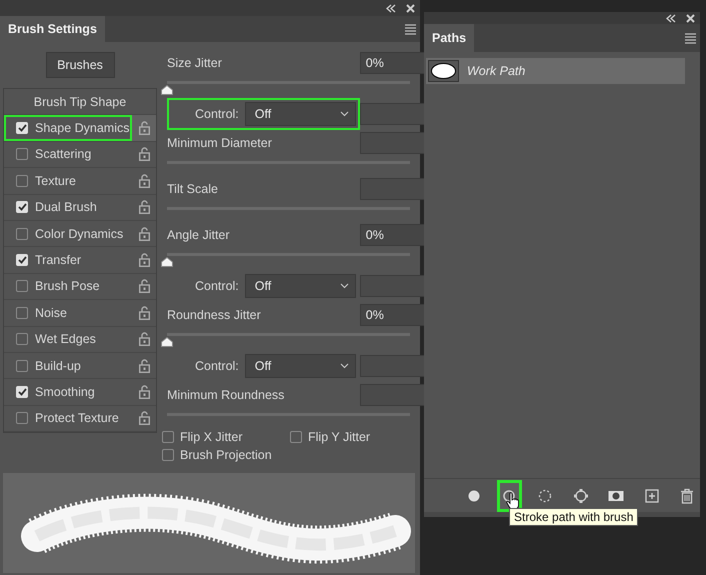 The height and width of the screenshot is (575, 706). I want to click on new-path-icon, so click(652, 496).